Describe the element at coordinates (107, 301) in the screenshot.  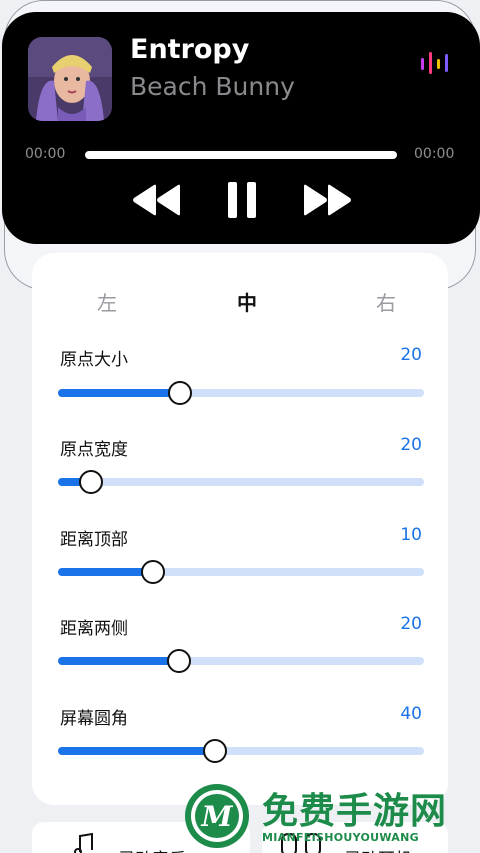
I see `tab-left: 左` at that location.